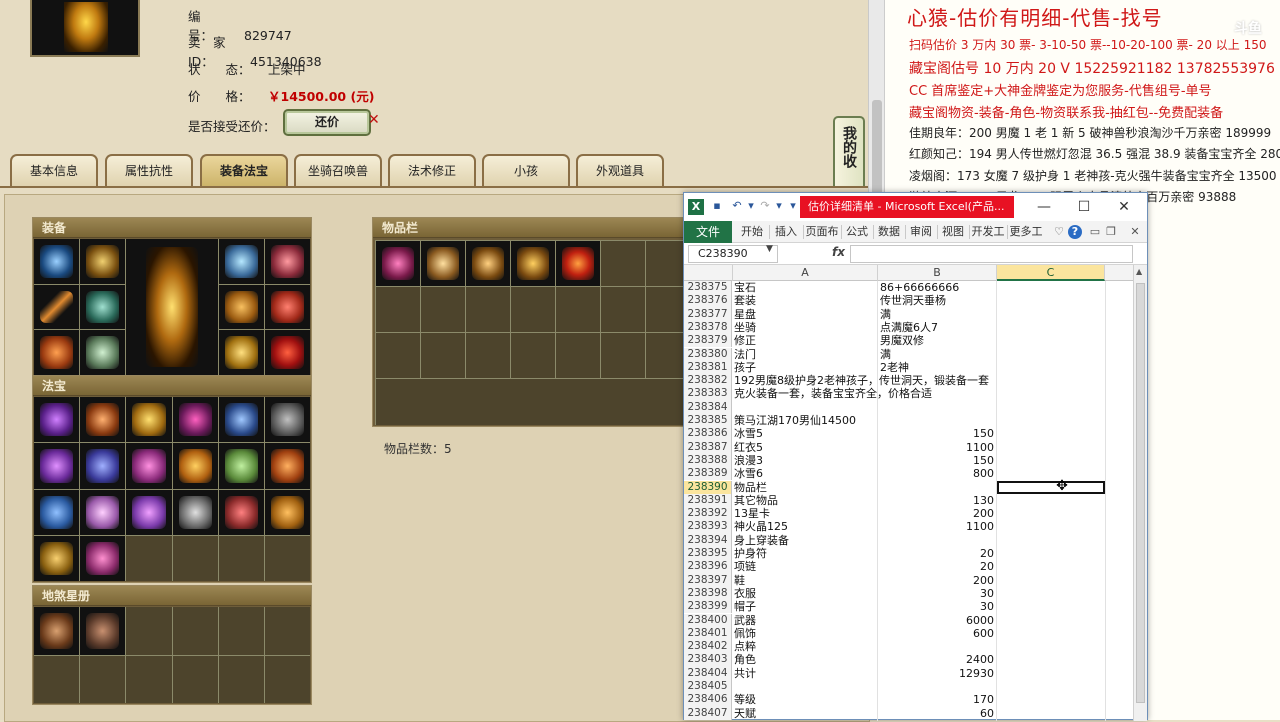  Describe the element at coordinates (708, 381) in the screenshot. I see `row-number: 238382` at that location.